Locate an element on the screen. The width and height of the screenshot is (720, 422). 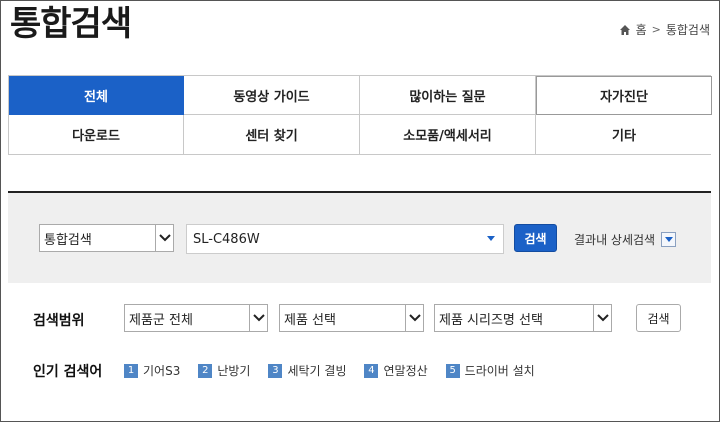
popular-keyword-text: 드라이버 설치 is located at coordinates (500, 370).